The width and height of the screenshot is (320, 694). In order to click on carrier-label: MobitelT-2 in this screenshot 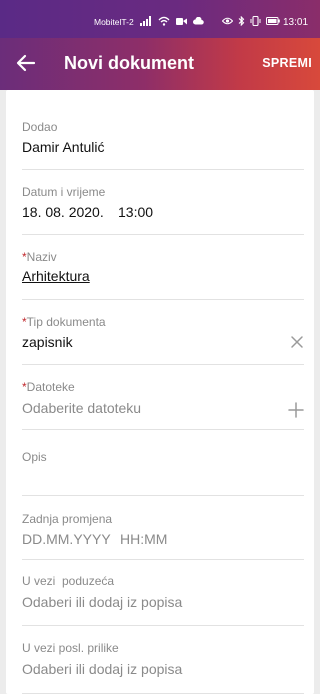, I will do `click(114, 22)`.